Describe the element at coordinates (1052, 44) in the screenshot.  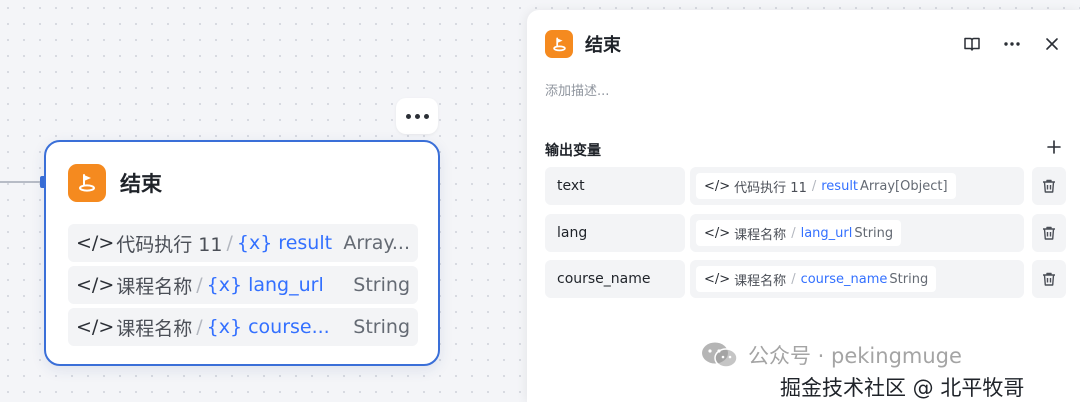
I see `close-icon` at that location.